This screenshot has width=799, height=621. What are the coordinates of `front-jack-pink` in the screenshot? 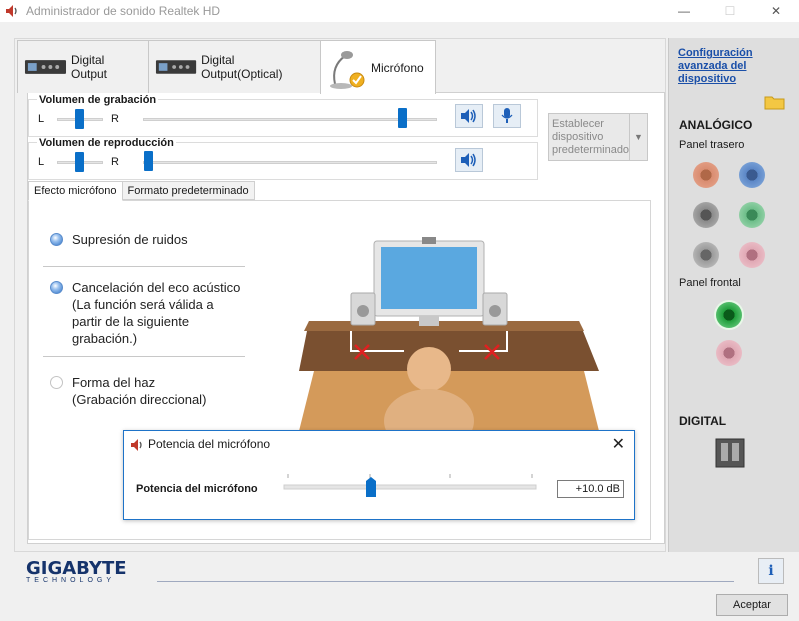 It's located at (729, 353).